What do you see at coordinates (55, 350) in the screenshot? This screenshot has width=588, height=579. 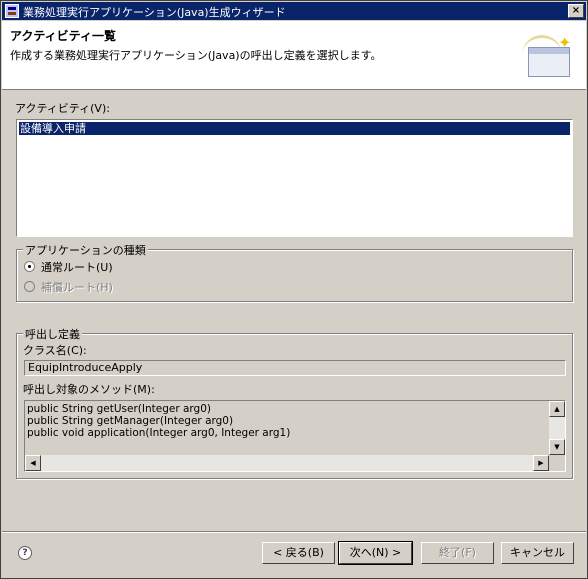 I see `class-name-label: クラス名(C):` at bounding box center [55, 350].